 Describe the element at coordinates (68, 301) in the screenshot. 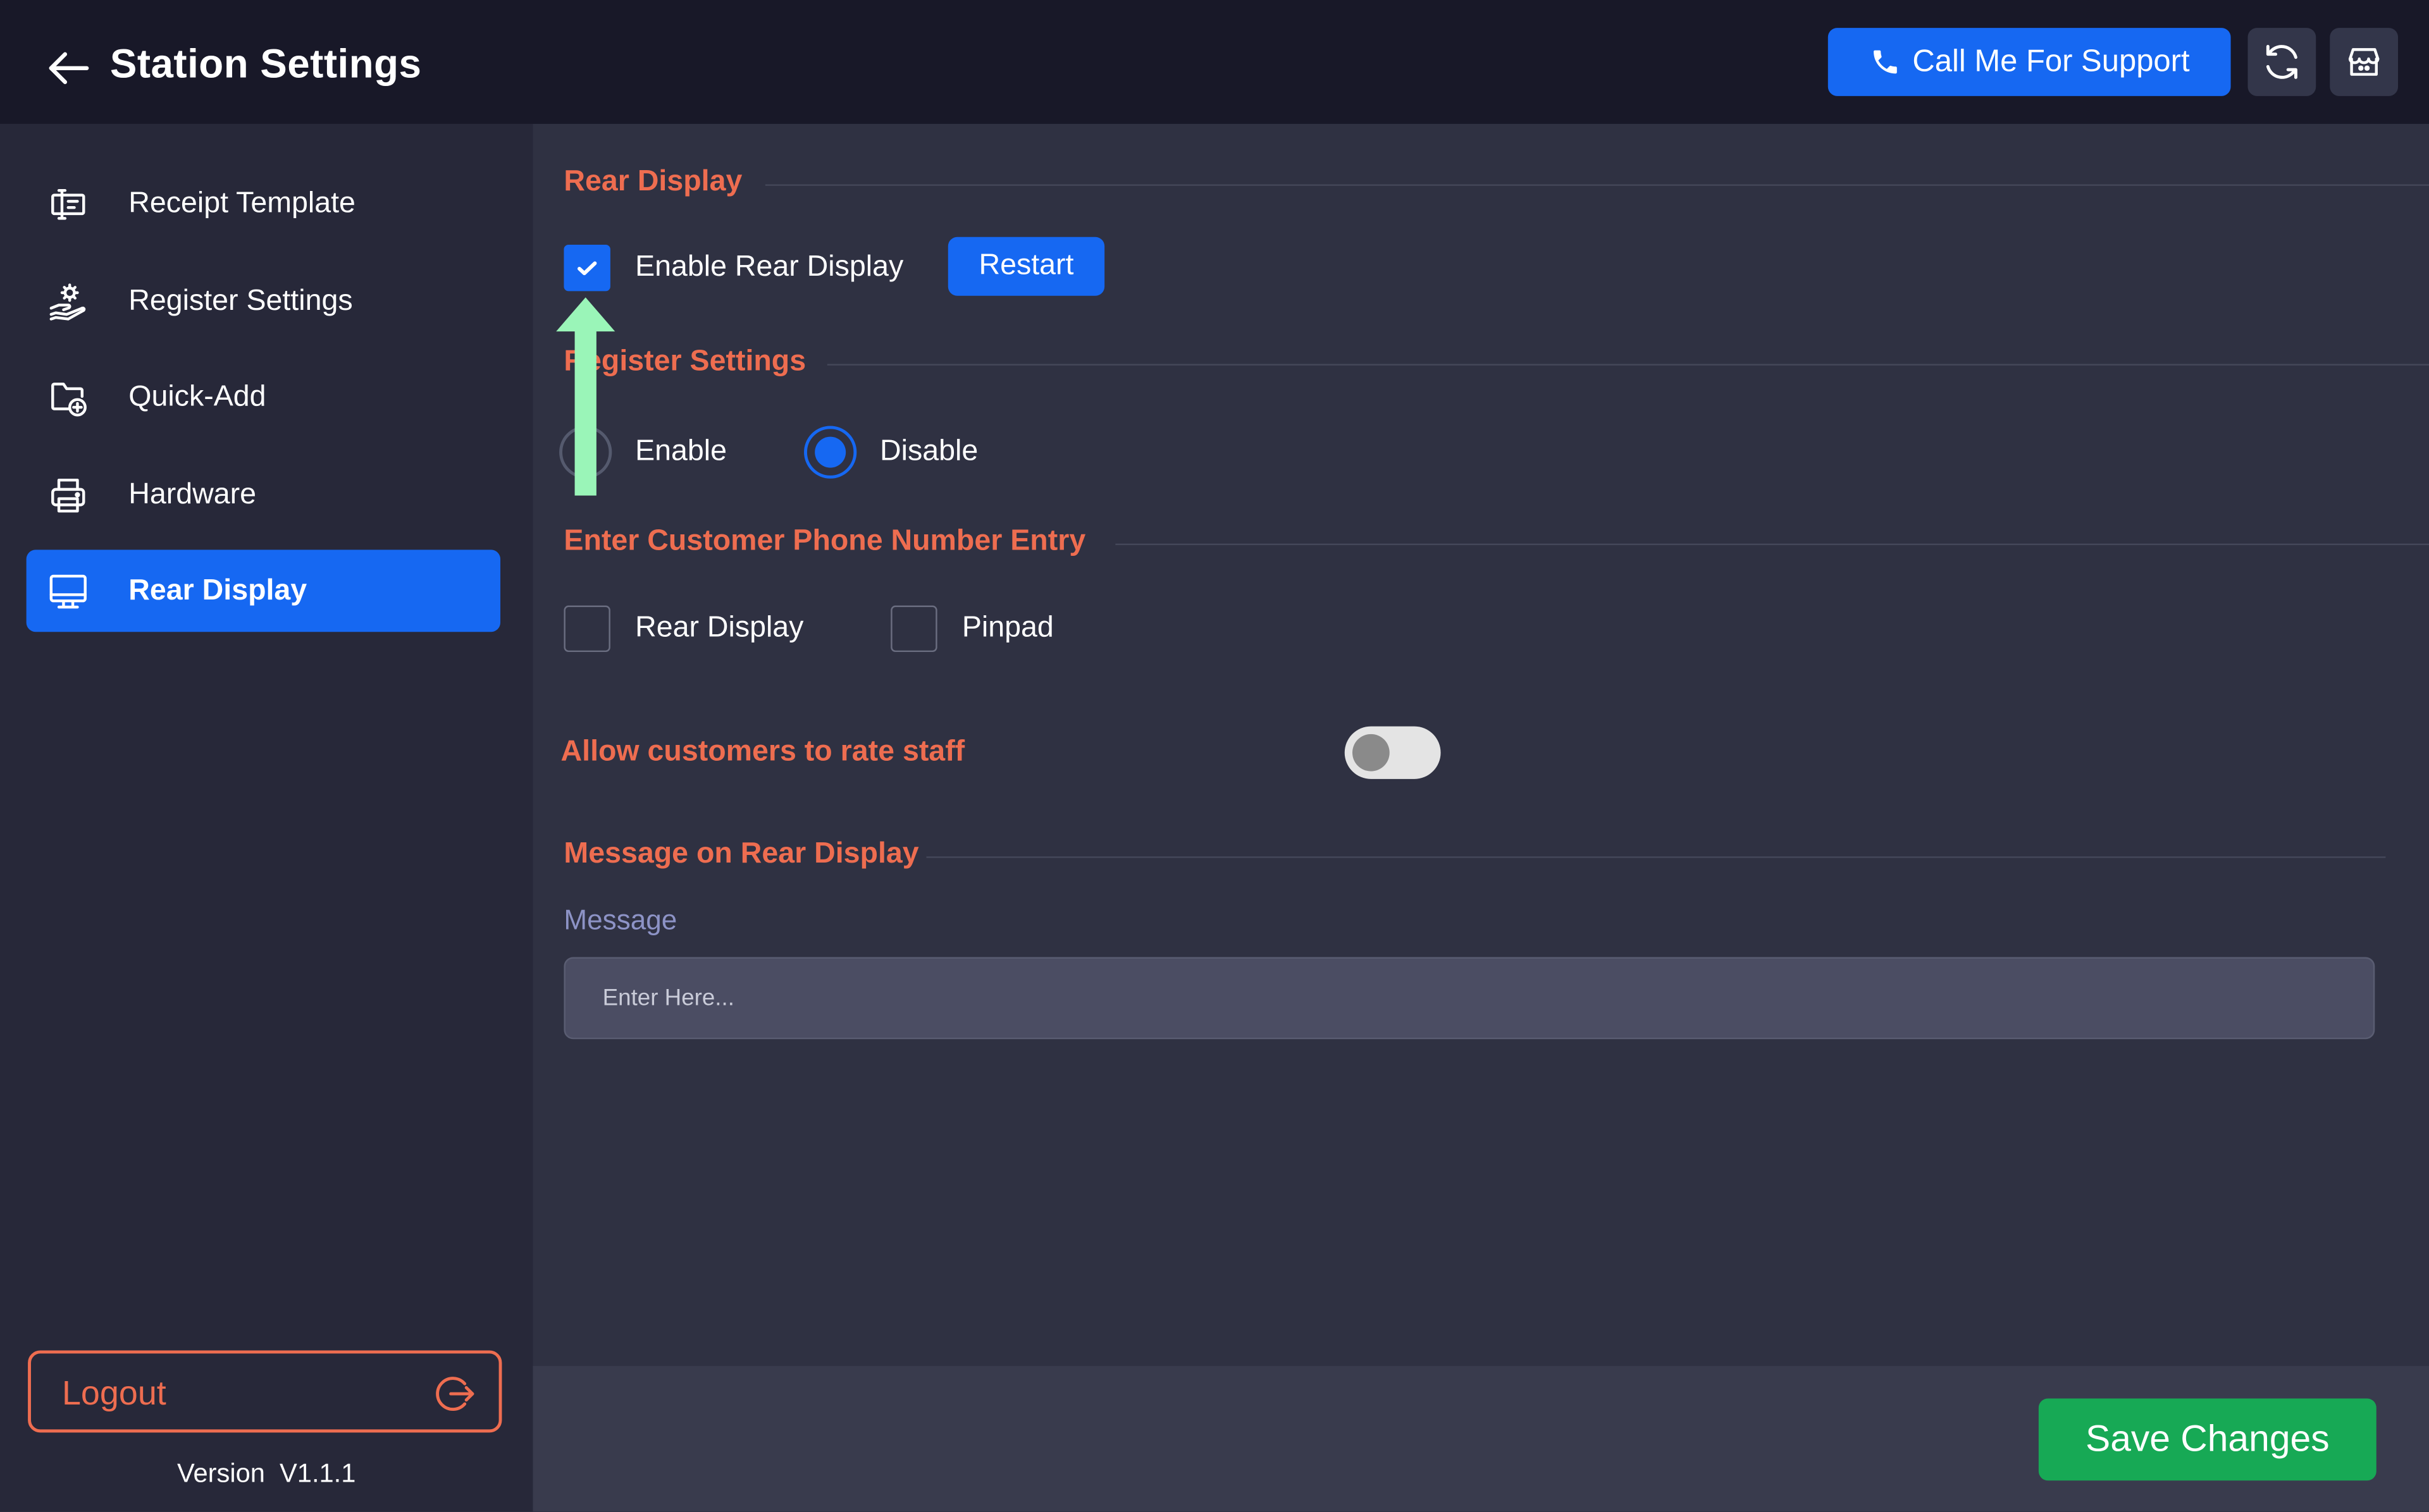

I see `register-hand-icon` at that location.